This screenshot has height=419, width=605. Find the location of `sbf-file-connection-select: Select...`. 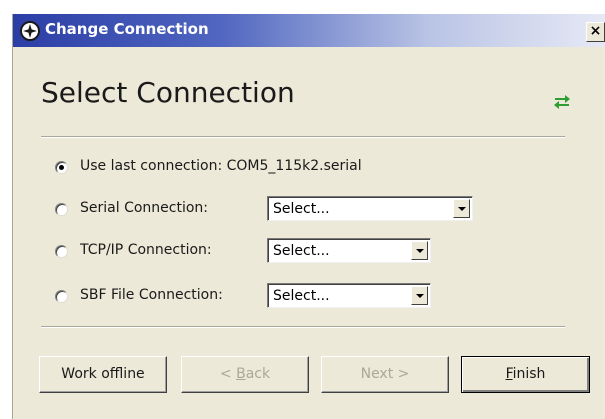

sbf-file-connection-select: Select... is located at coordinates (349, 295).